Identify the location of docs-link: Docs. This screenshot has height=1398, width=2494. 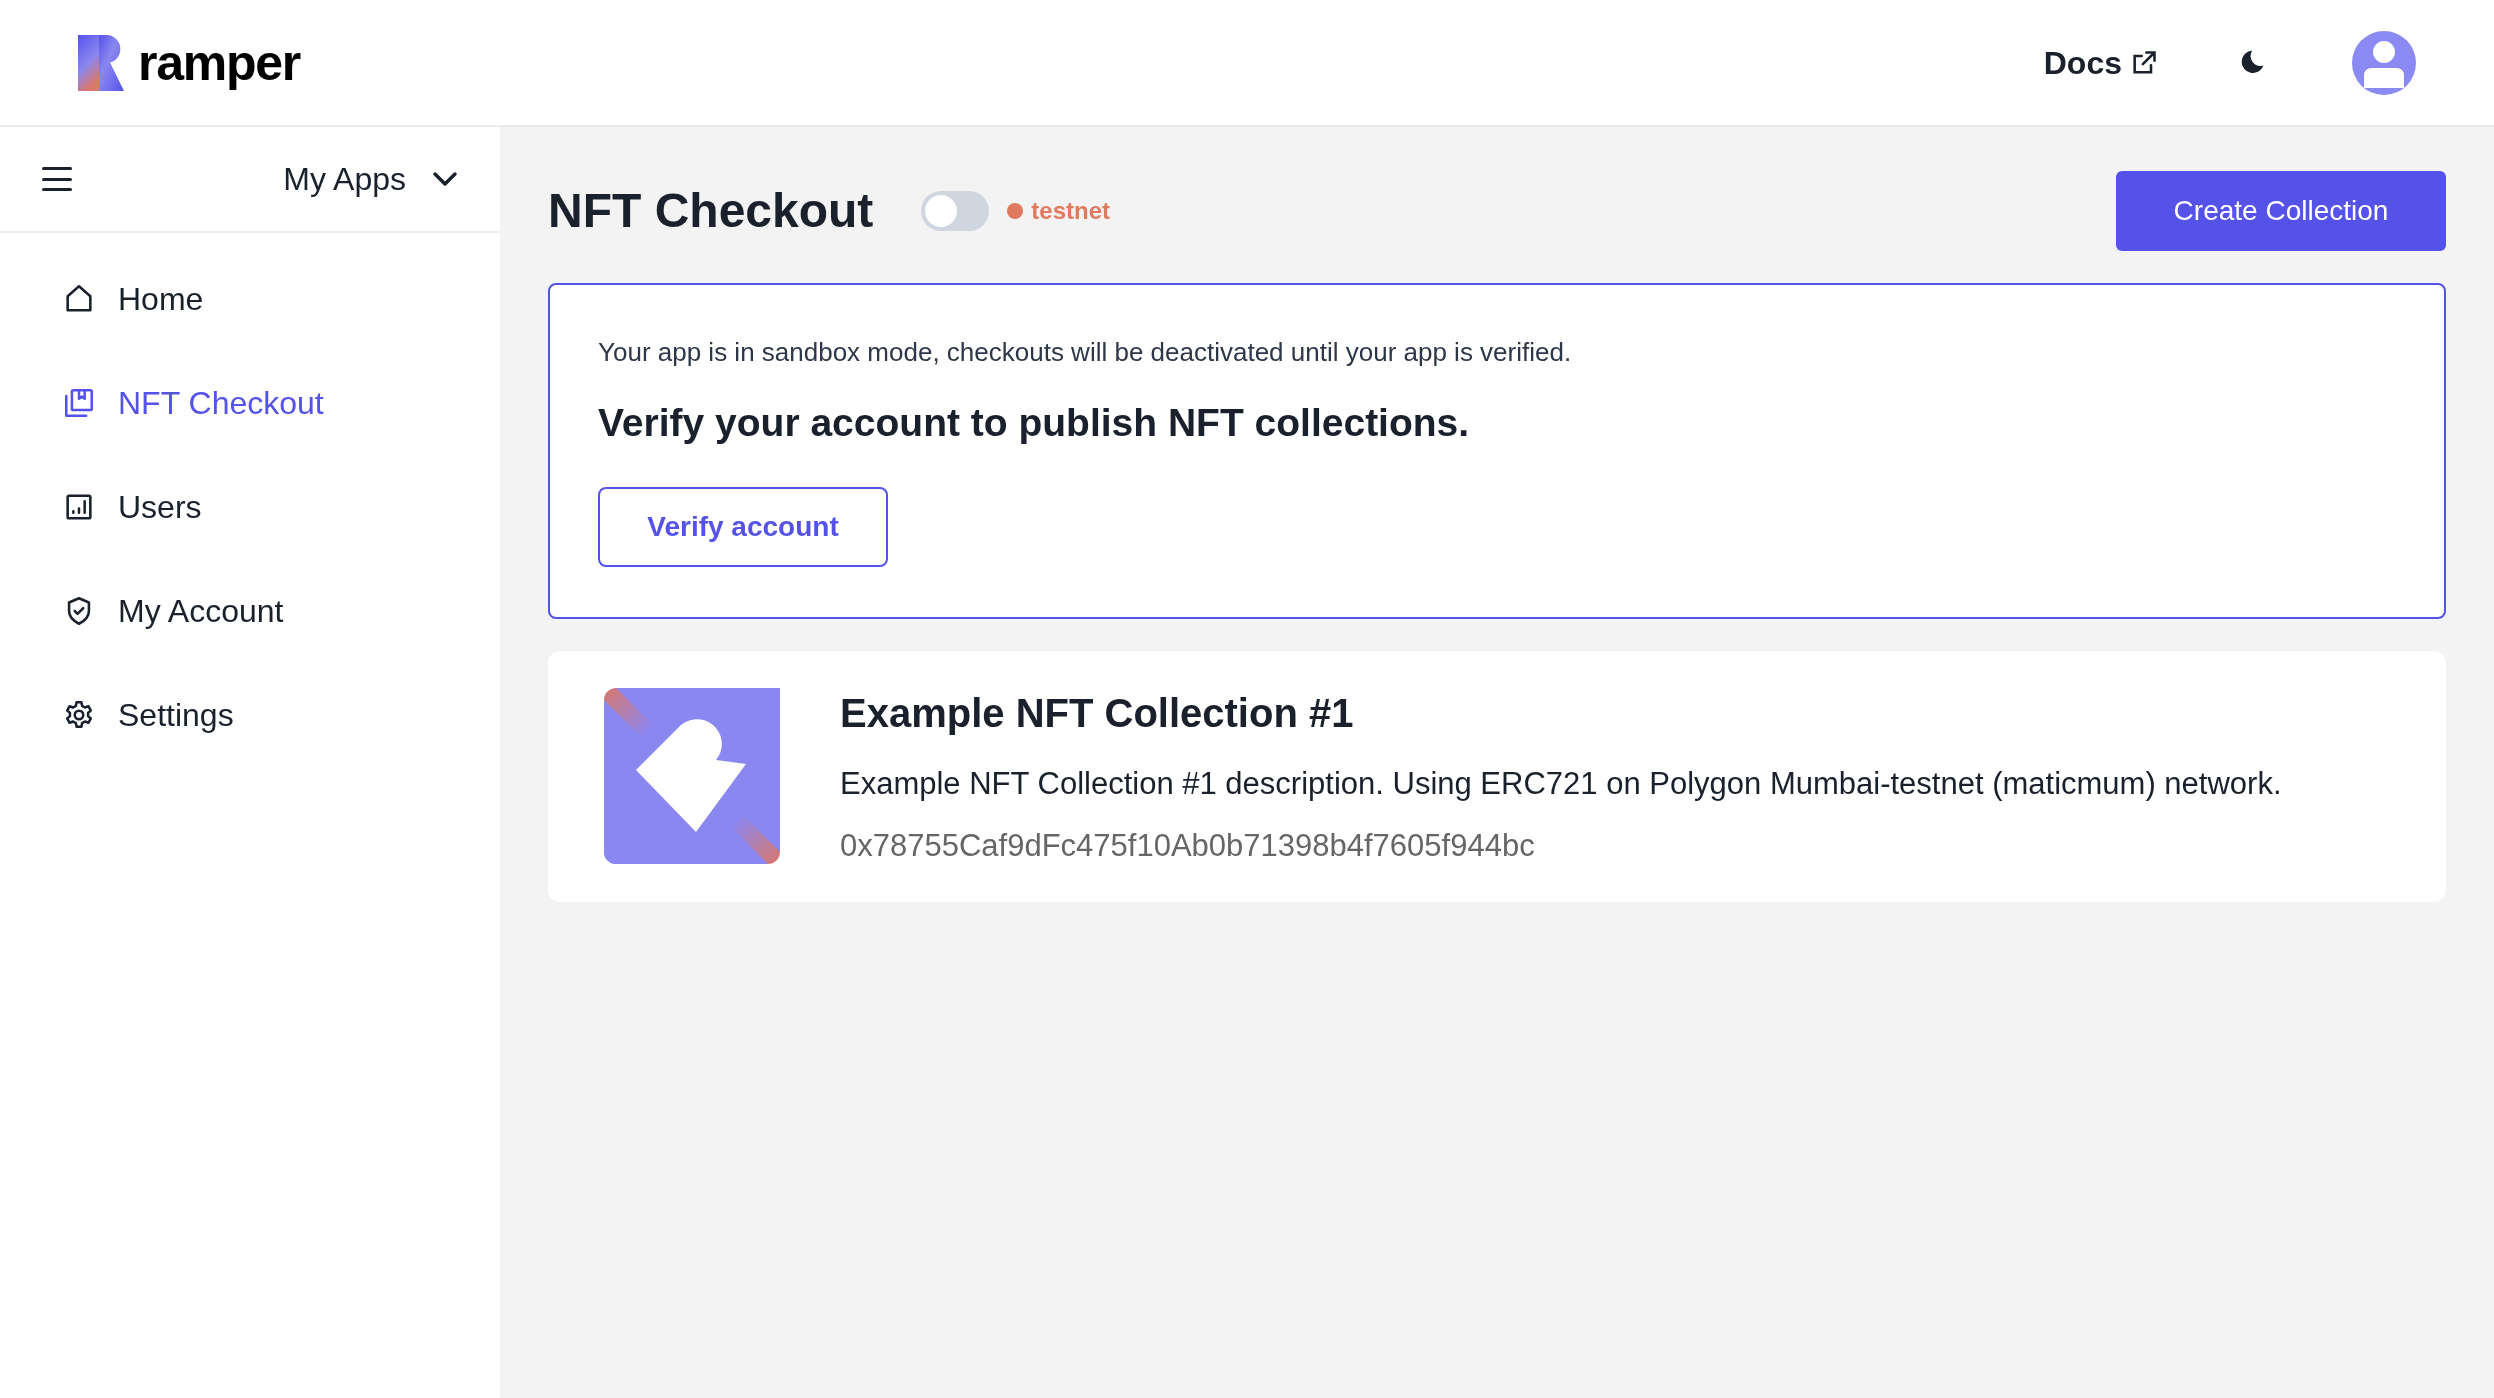
(2100, 62).